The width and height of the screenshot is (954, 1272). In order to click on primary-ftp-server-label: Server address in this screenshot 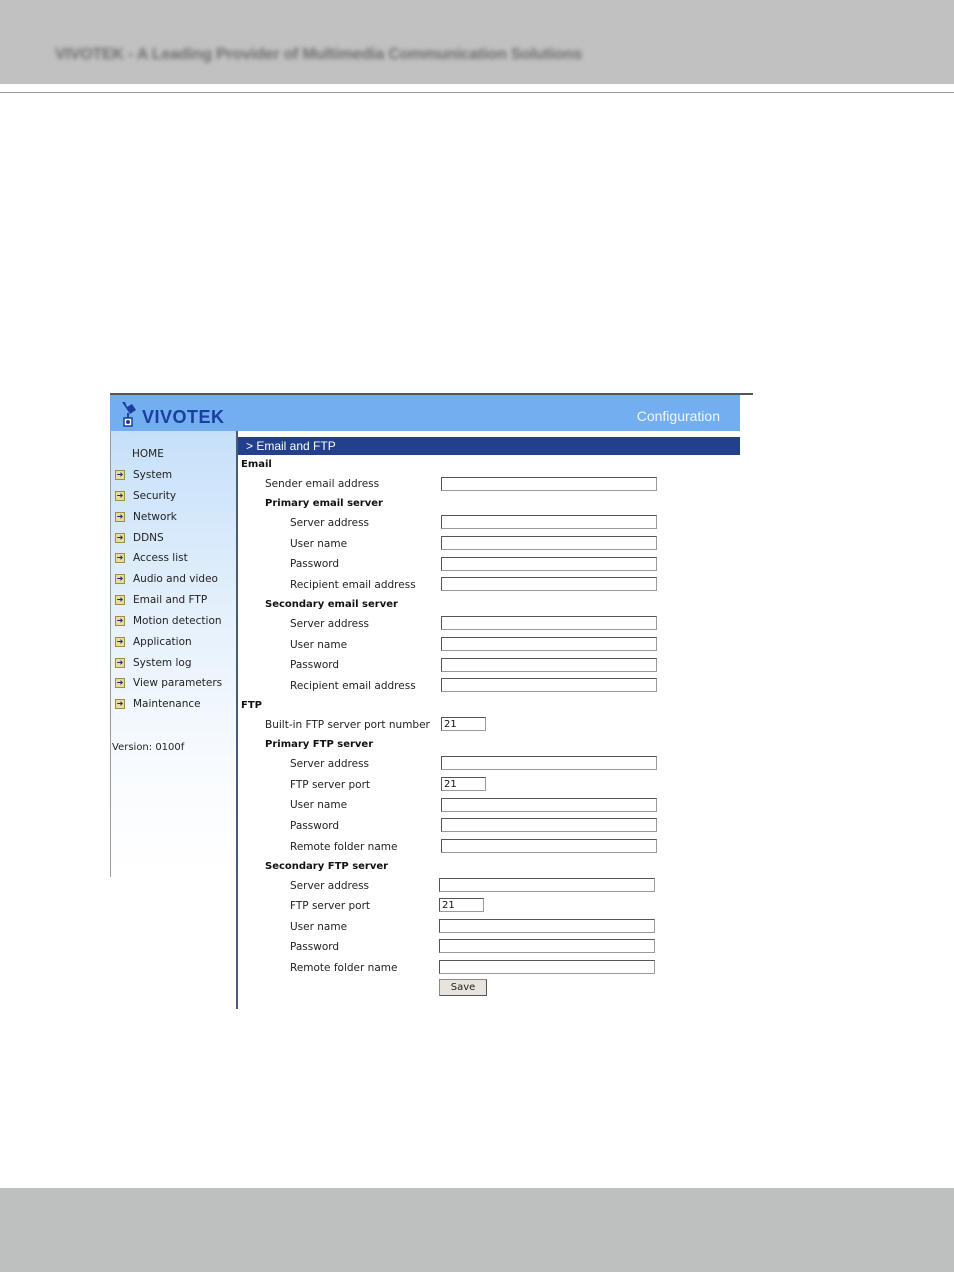, I will do `click(330, 764)`.